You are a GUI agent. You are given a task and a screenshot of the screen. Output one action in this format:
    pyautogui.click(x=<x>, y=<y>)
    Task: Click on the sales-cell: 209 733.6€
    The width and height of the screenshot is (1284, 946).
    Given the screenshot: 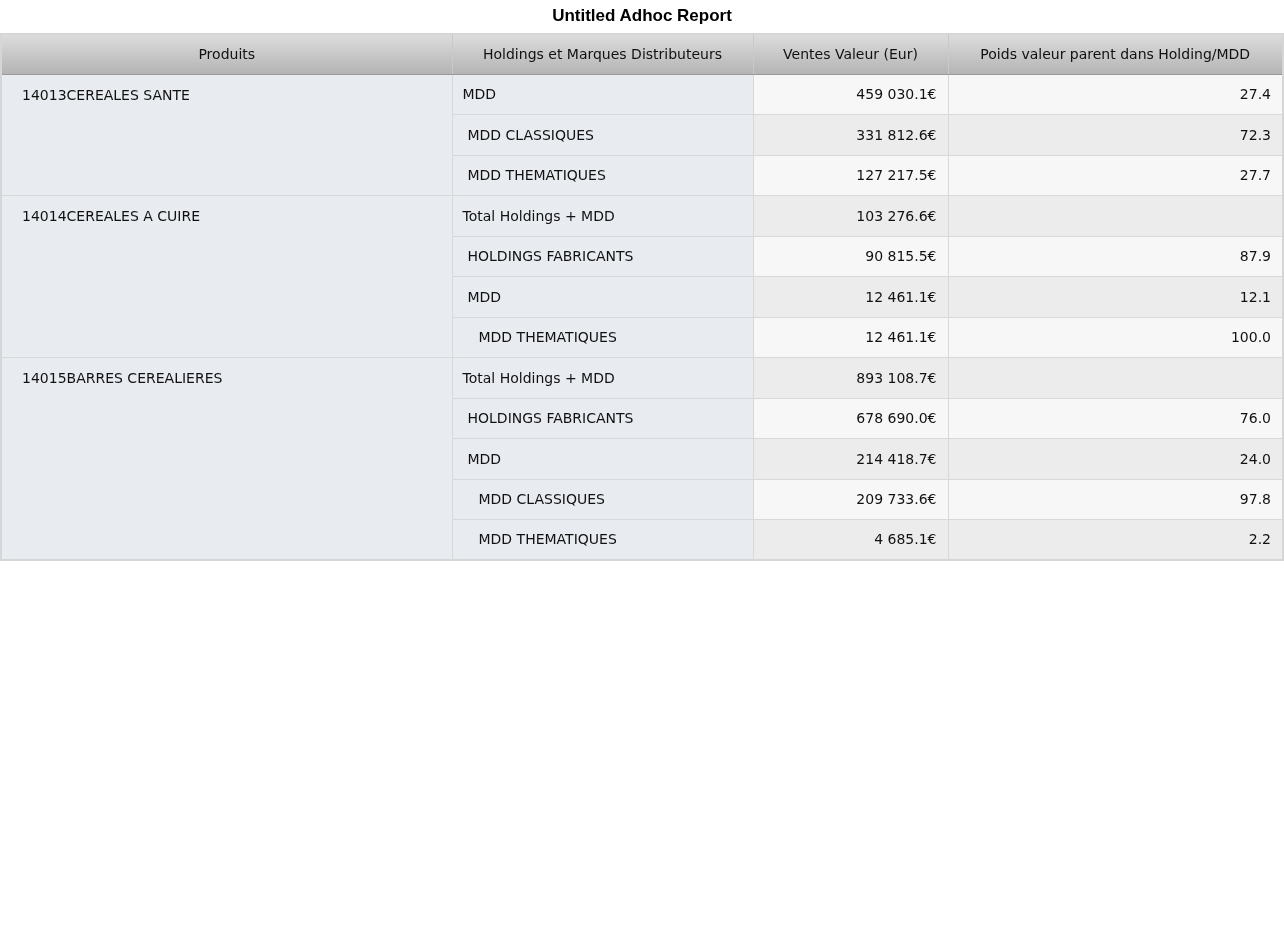 What is the action you would take?
    pyautogui.click(x=850, y=499)
    